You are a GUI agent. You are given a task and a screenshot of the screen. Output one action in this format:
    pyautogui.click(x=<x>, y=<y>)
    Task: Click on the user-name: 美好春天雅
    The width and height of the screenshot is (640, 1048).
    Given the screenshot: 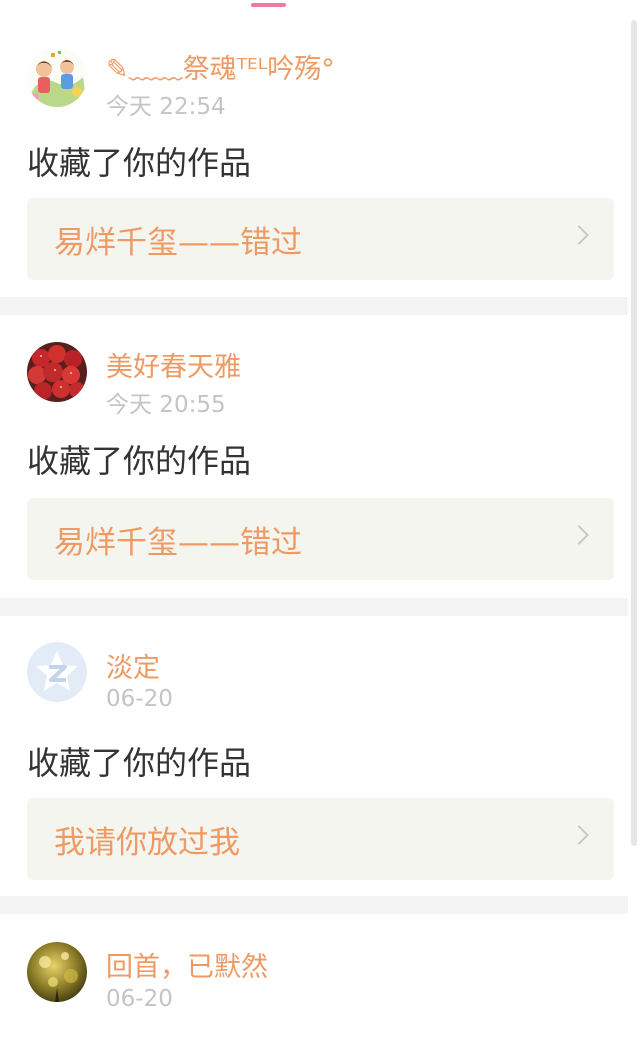 What is the action you would take?
    pyautogui.click(x=173, y=364)
    